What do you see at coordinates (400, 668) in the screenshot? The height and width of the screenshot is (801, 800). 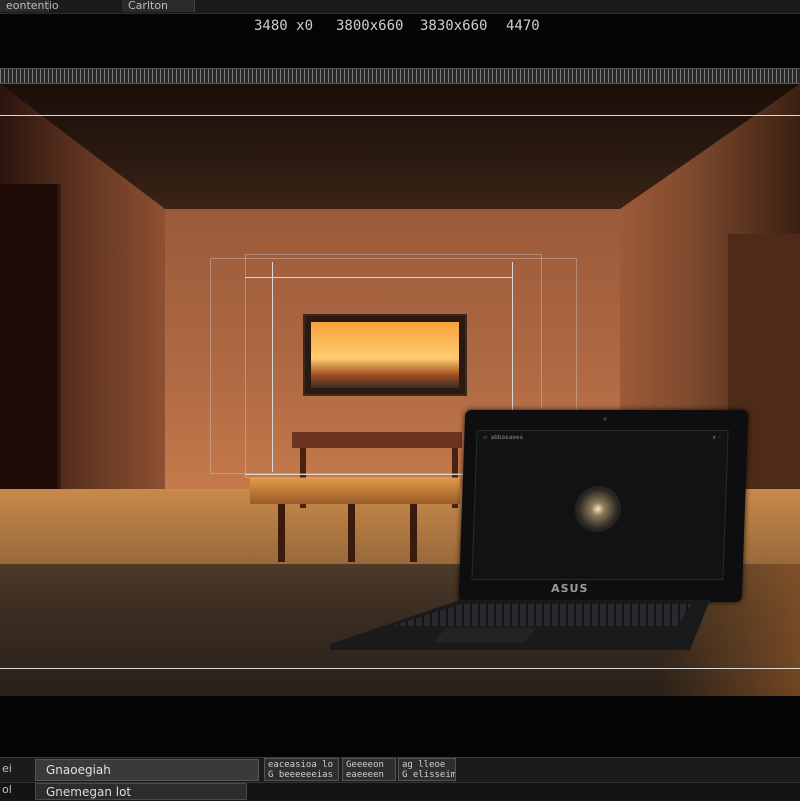 I see `guide-line-bottom` at bounding box center [400, 668].